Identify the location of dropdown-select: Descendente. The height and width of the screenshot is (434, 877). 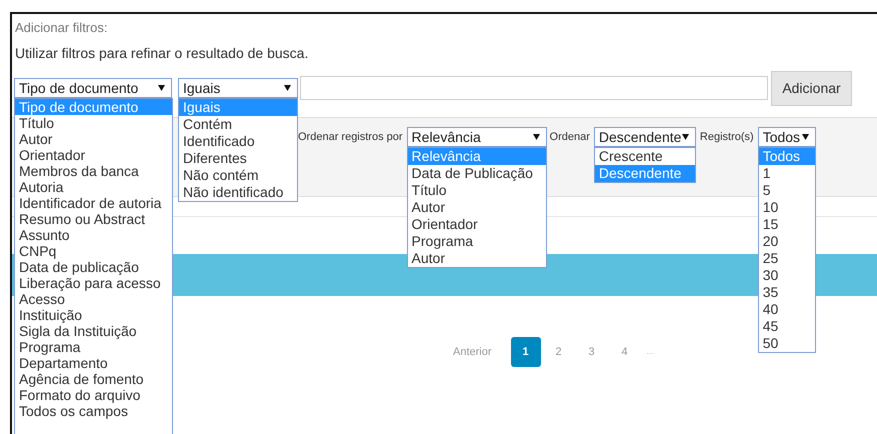
(645, 137).